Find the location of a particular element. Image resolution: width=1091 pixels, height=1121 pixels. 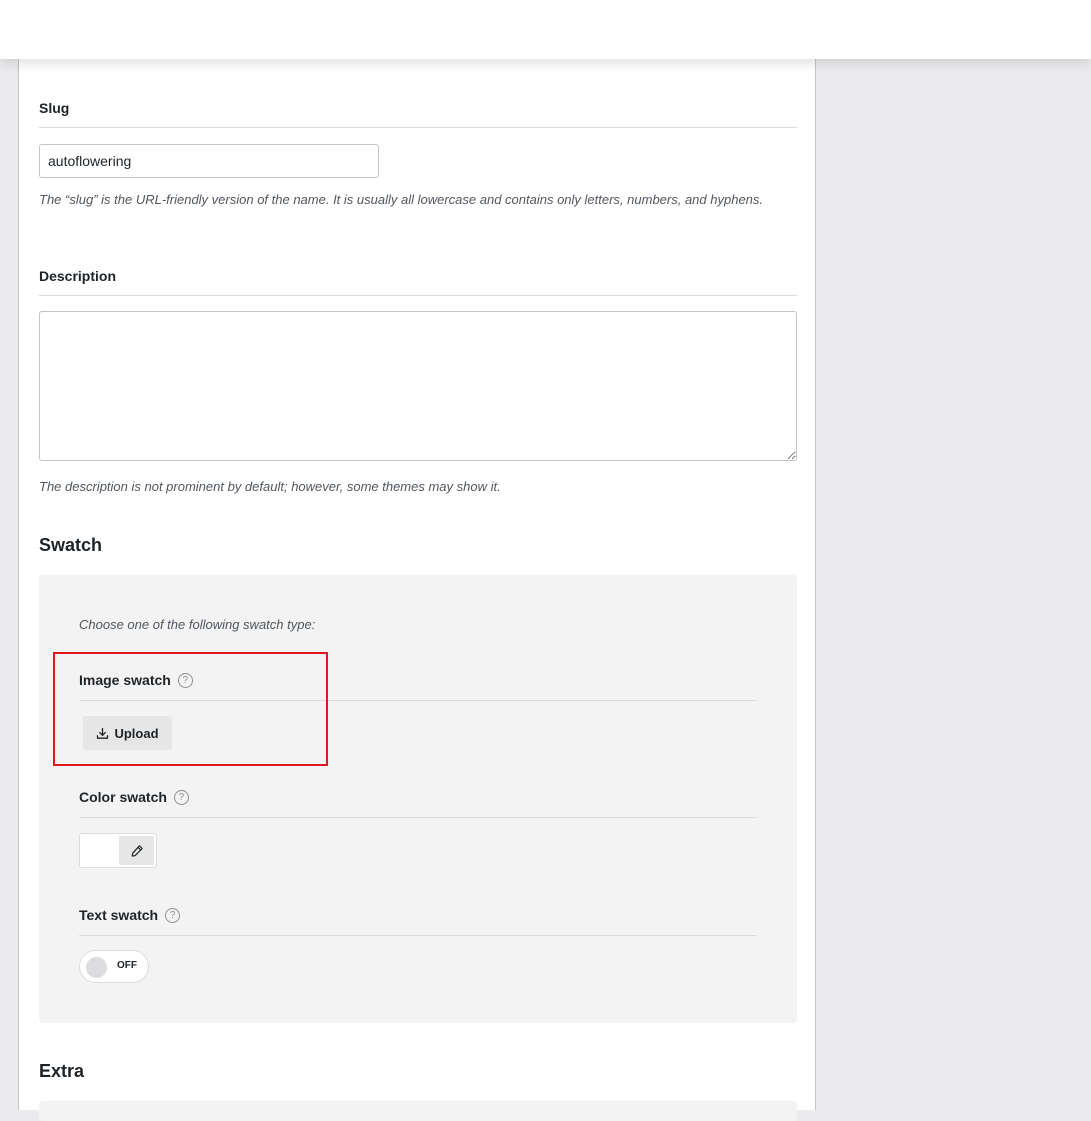

upload-button: Upload is located at coordinates (127, 733).